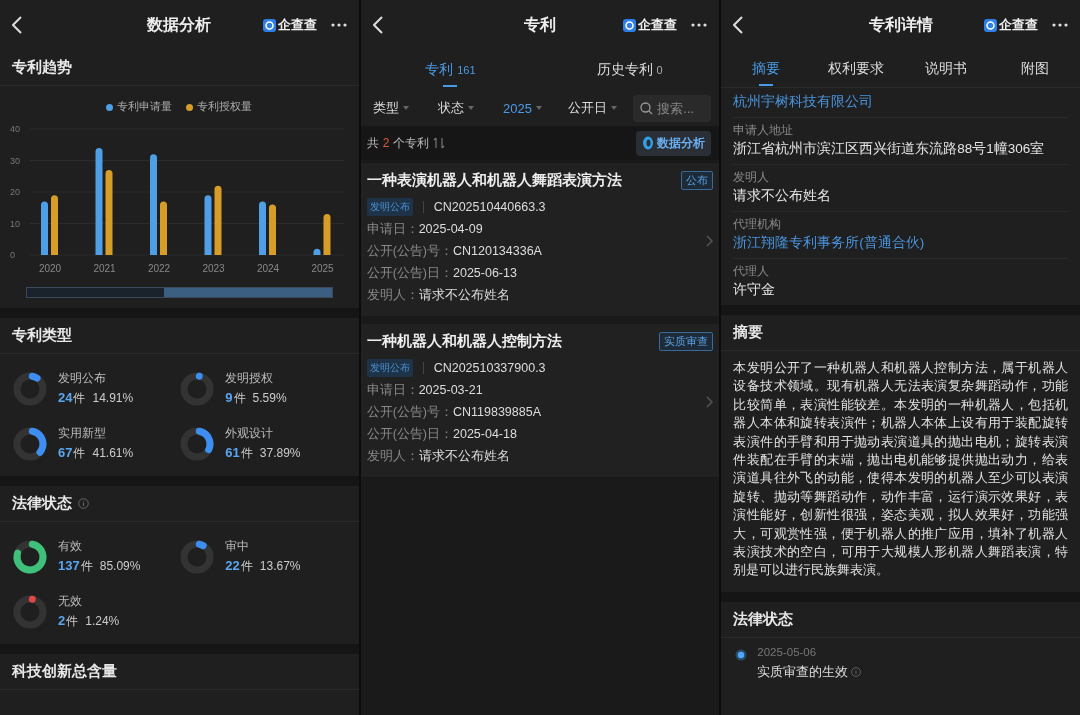 This screenshot has width=1080, height=715. I want to click on event-text: 实质审查的生效, so click(803, 672).